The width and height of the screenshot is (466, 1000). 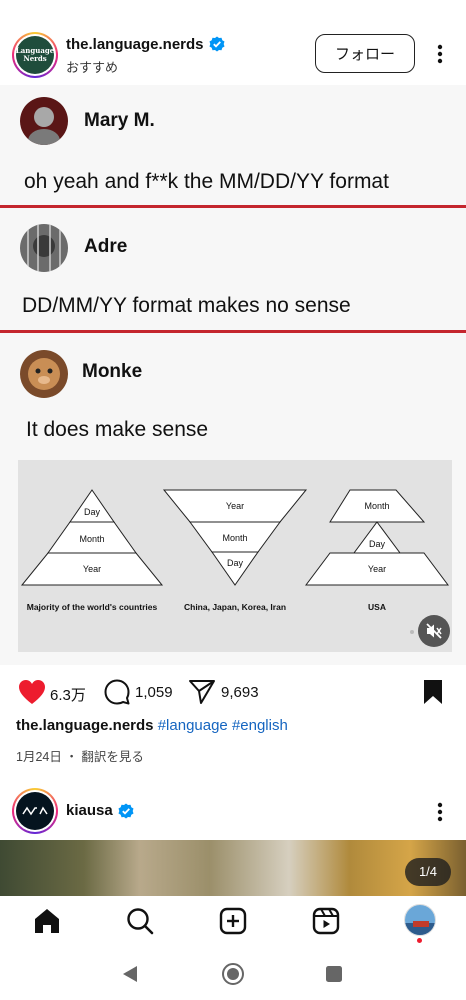 What do you see at coordinates (202, 692) in the screenshot?
I see `share-icon` at bounding box center [202, 692].